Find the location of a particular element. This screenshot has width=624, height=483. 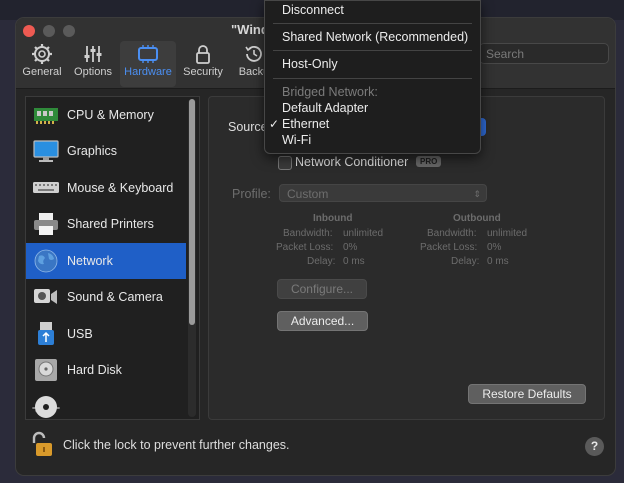

keyboard-icon is located at coordinates (46, 187).